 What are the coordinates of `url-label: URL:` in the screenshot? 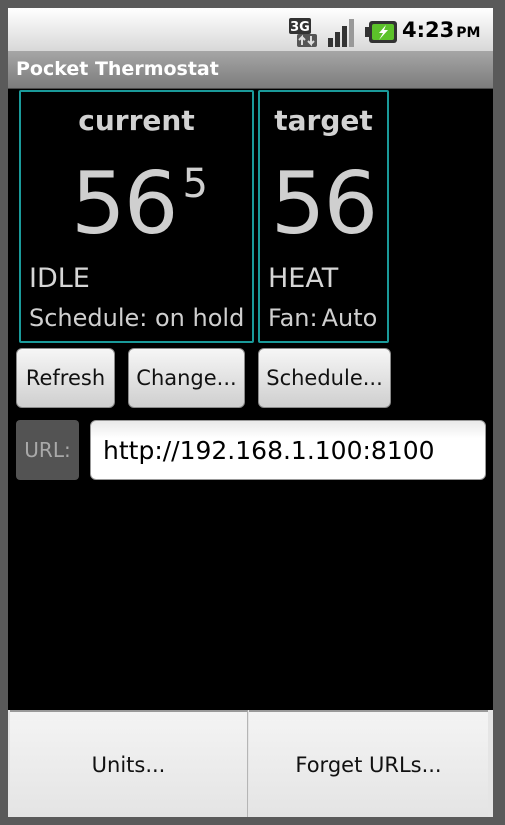 It's located at (47, 450).